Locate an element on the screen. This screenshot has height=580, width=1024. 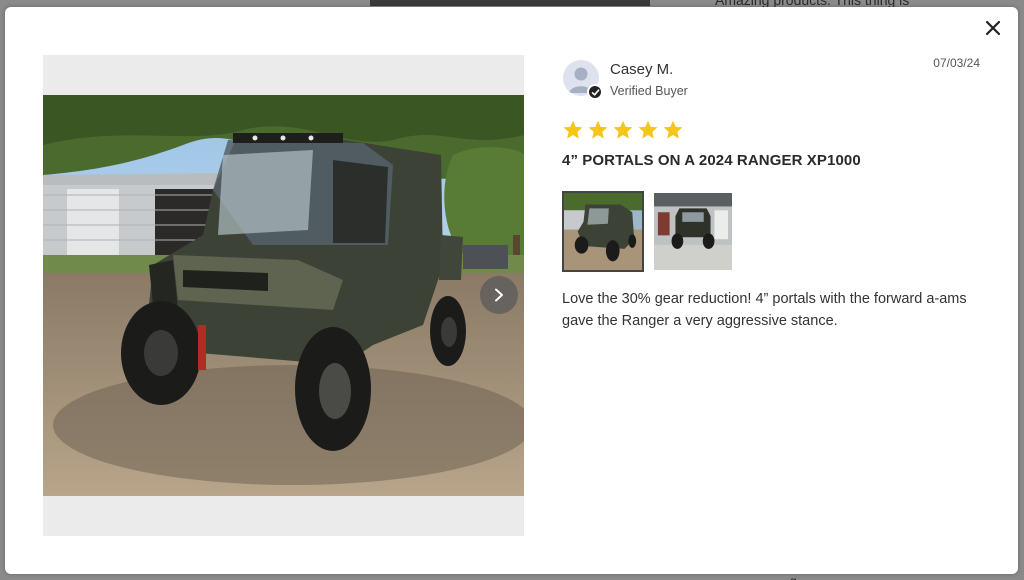
verified-badge-icon is located at coordinates (595, 92).